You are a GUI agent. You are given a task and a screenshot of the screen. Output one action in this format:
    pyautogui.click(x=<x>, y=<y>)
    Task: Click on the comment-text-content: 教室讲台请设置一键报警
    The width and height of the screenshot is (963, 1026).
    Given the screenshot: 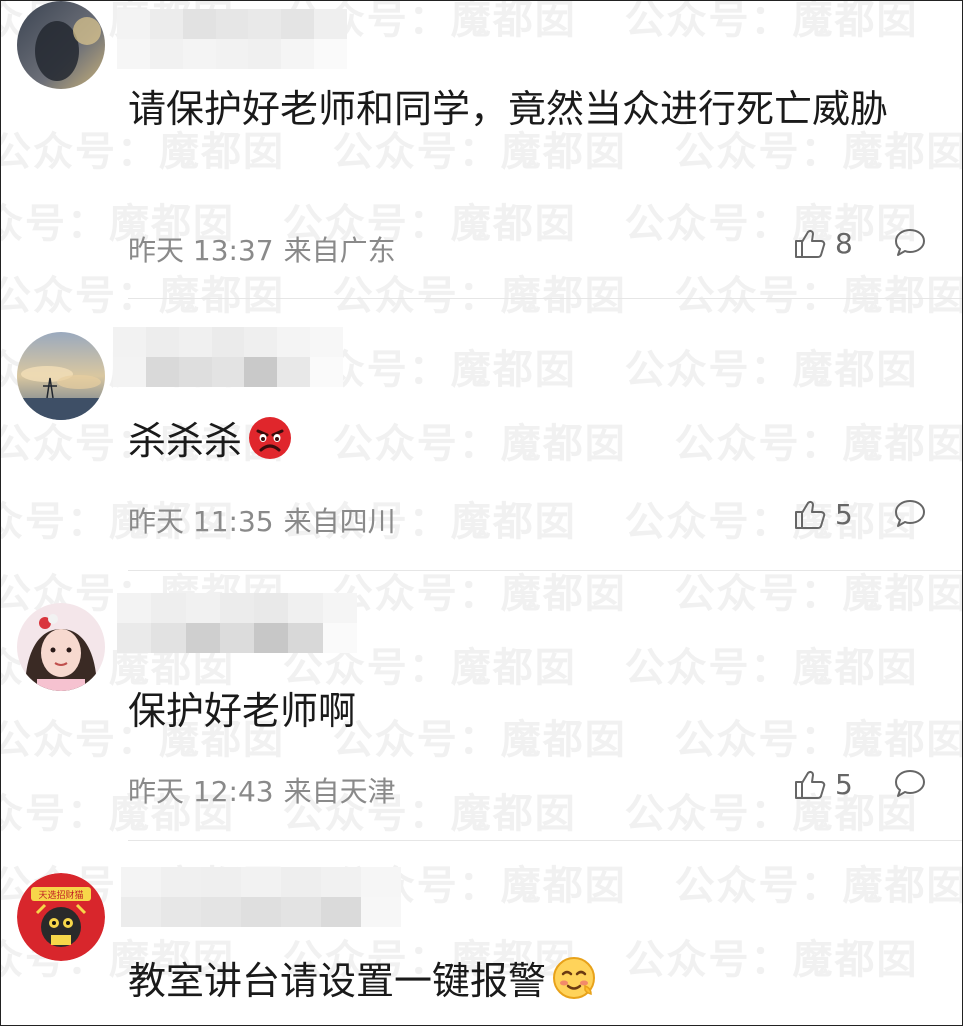 What is the action you would take?
    pyautogui.click(x=337, y=981)
    